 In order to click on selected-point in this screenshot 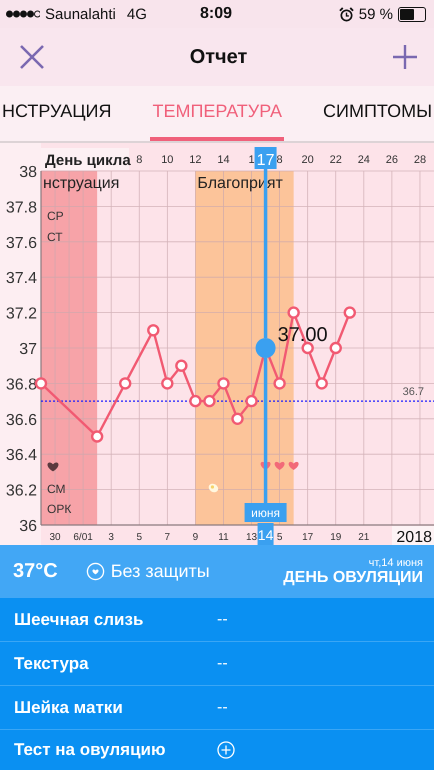, I will do `click(266, 348)`.